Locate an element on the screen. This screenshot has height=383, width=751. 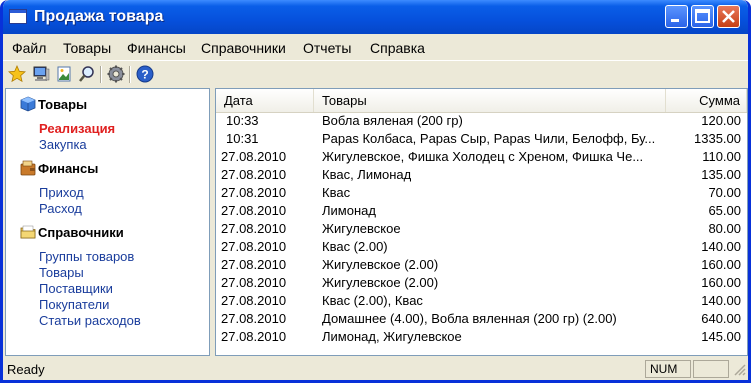
status-num-indicator: NUM is located at coordinates (668, 369).